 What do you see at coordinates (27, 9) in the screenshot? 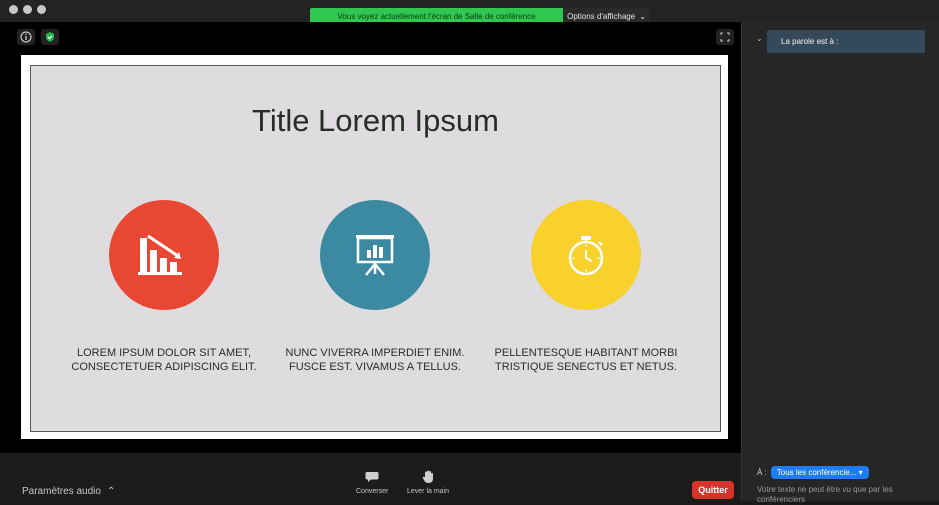
I see `minimize-window-button` at bounding box center [27, 9].